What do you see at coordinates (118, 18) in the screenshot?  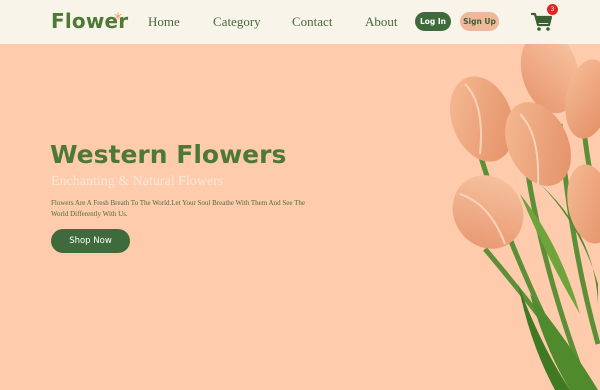 I see `logo-star-icon: *` at bounding box center [118, 18].